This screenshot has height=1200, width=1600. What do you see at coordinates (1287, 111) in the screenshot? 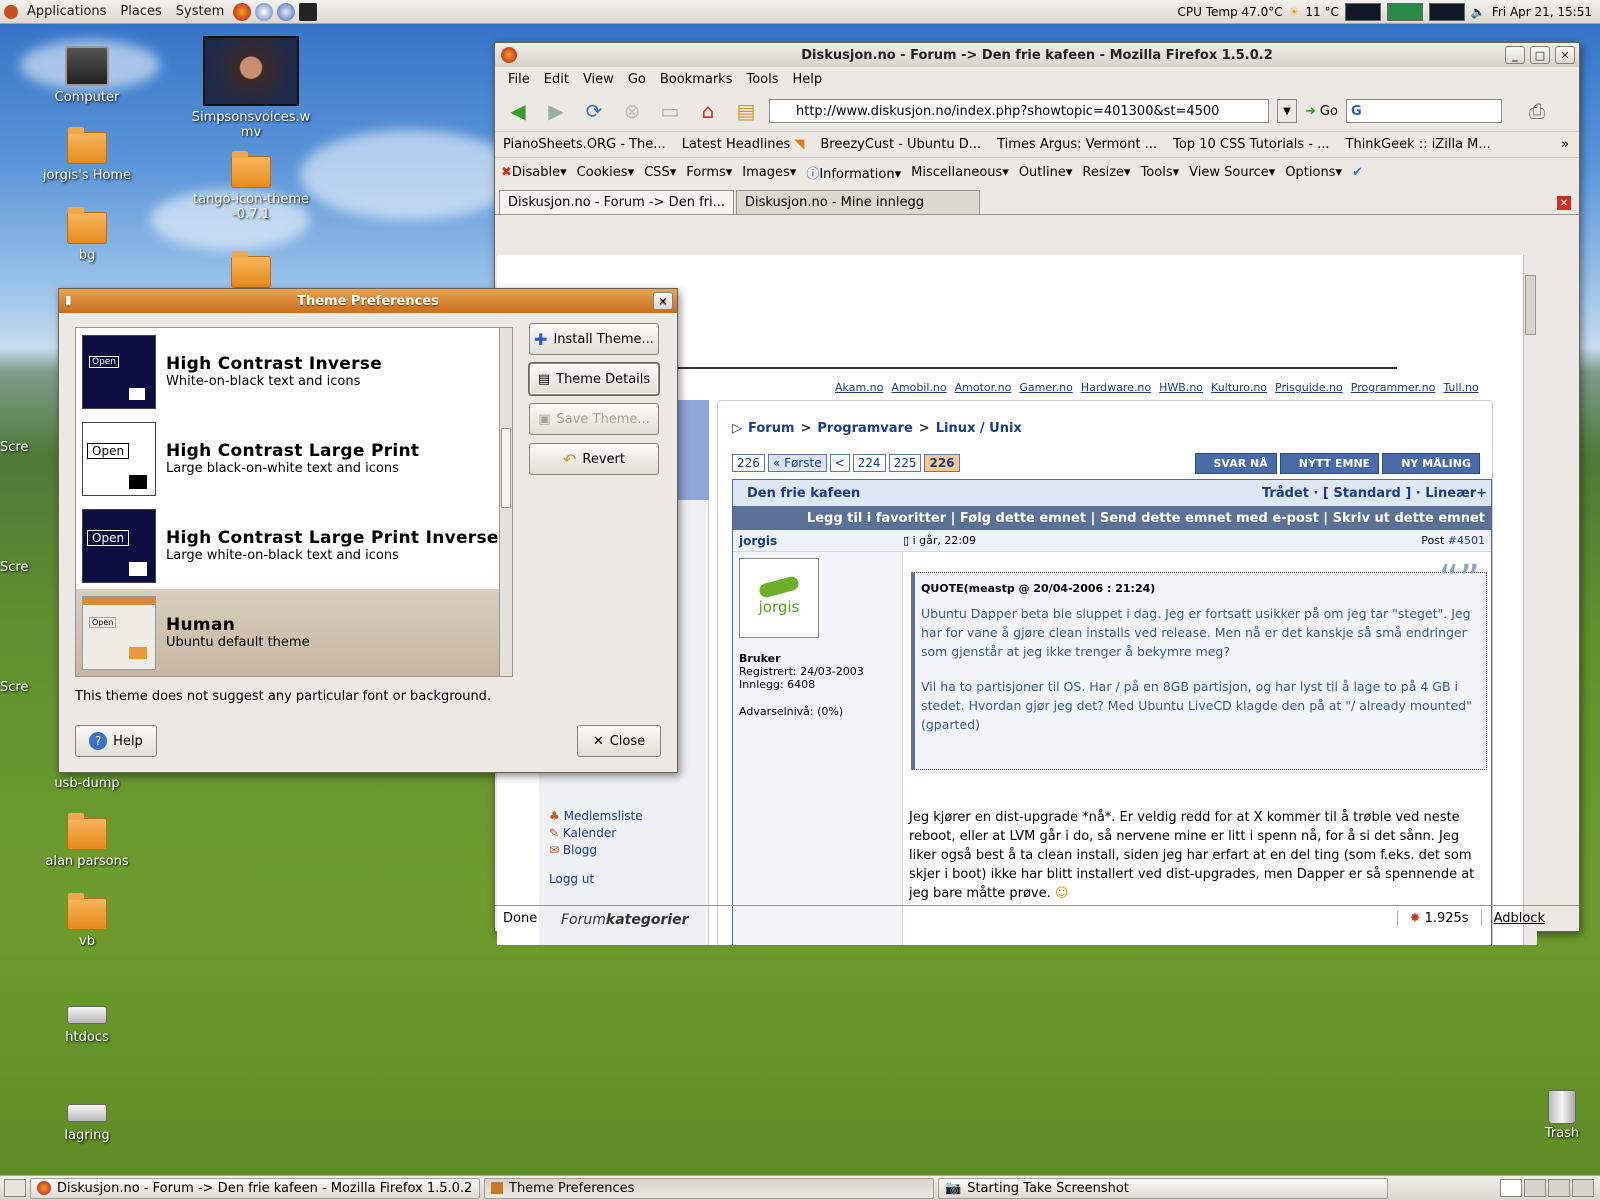
I see `url-dropdown-icon: ▼` at bounding box center [1287, 111].